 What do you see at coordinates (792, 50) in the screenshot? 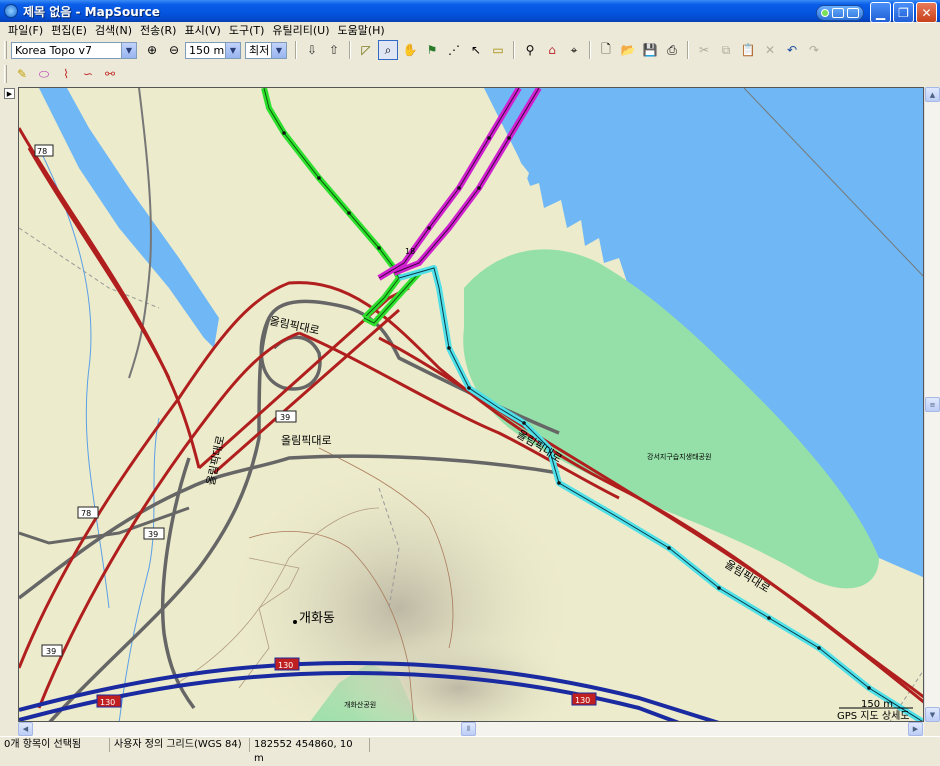
I see `undo-icon: ↶` at bounding box center [792, 50].